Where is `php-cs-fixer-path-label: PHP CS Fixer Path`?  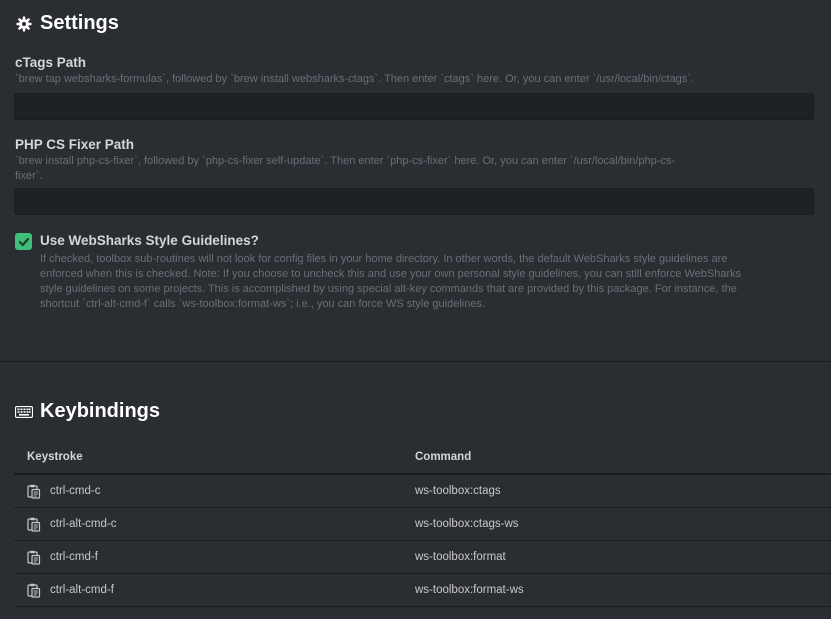 php-cs-fixer-path-label: PHP CS Fixer Path is located at coordinates (75, 144).